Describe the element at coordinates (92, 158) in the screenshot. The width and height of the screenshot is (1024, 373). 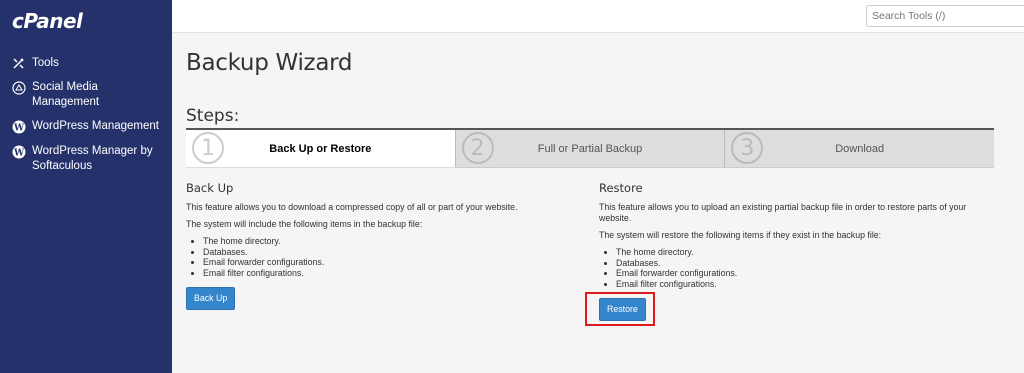
I see `sidebar-item-label: WordPress Manager by Softaculous` at that location.